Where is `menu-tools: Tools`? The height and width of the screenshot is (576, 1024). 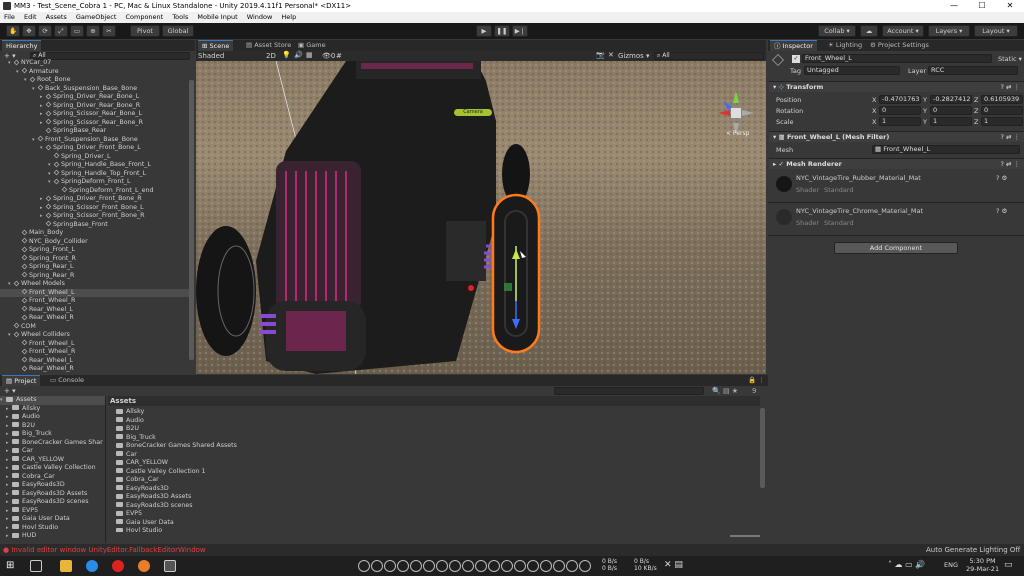
menu-tools: Tools is located at coordinates (180, 17).